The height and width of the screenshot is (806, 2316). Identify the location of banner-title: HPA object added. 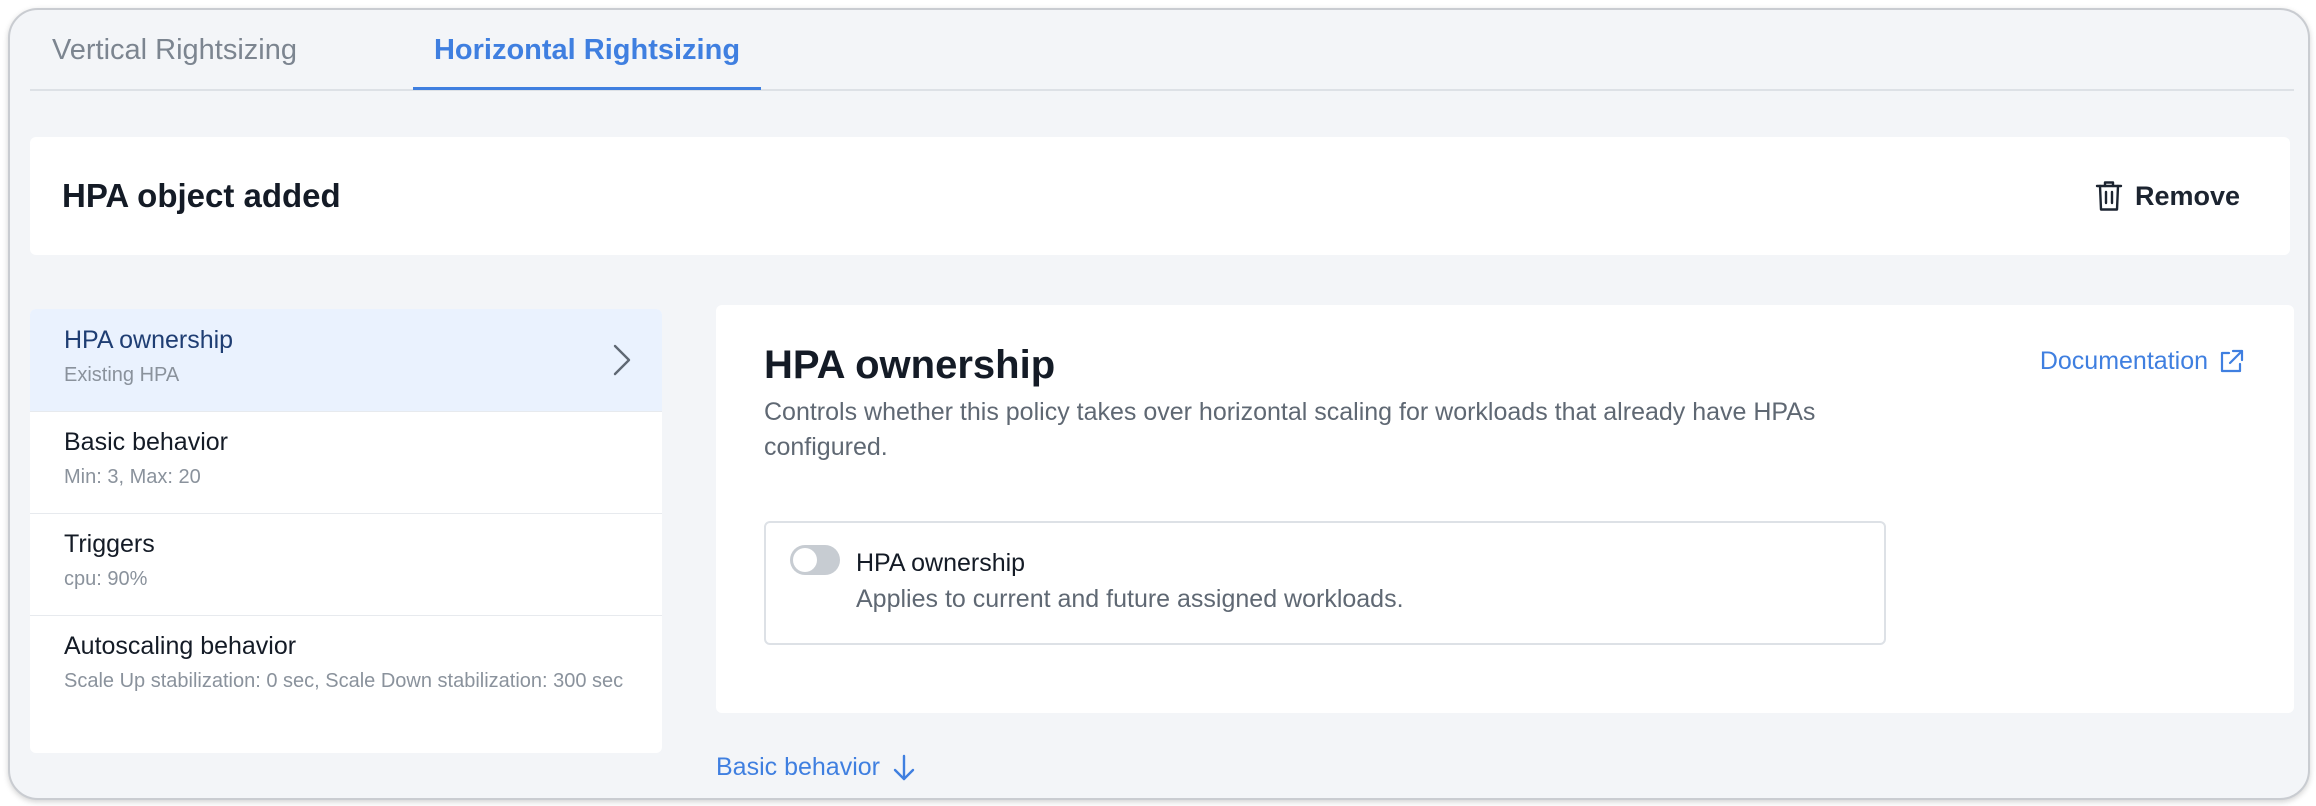
(201, 195).